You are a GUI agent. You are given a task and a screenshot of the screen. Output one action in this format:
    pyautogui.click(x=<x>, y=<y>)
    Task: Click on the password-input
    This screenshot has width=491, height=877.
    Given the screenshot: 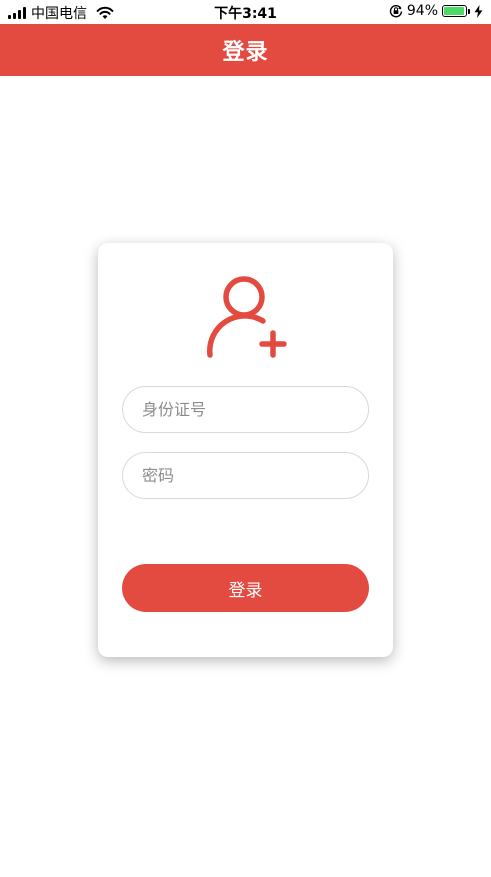 What is the action you would take?
    pyautogui.click(x=245, y=475)
    